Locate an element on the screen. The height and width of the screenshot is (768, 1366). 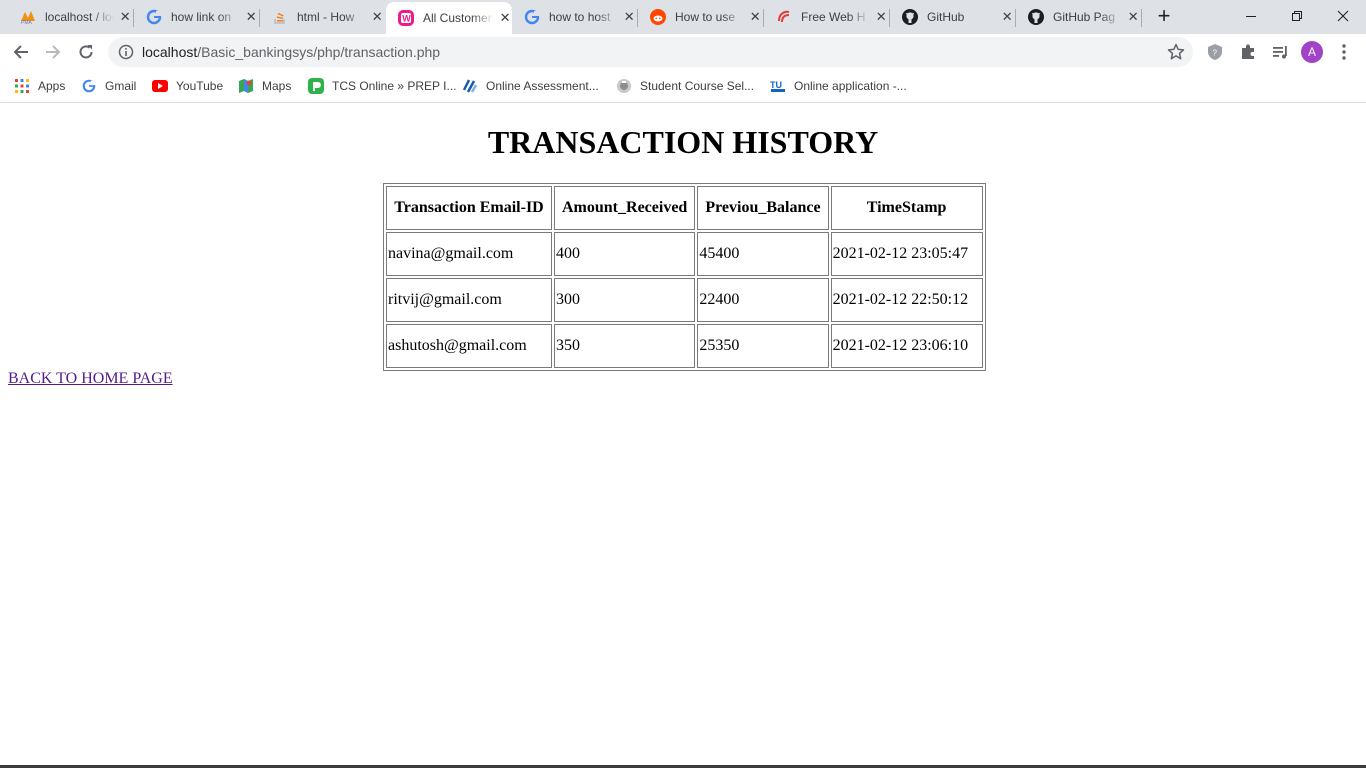
bookmark-youtube: YouTube is located at coordinates (187, 86).